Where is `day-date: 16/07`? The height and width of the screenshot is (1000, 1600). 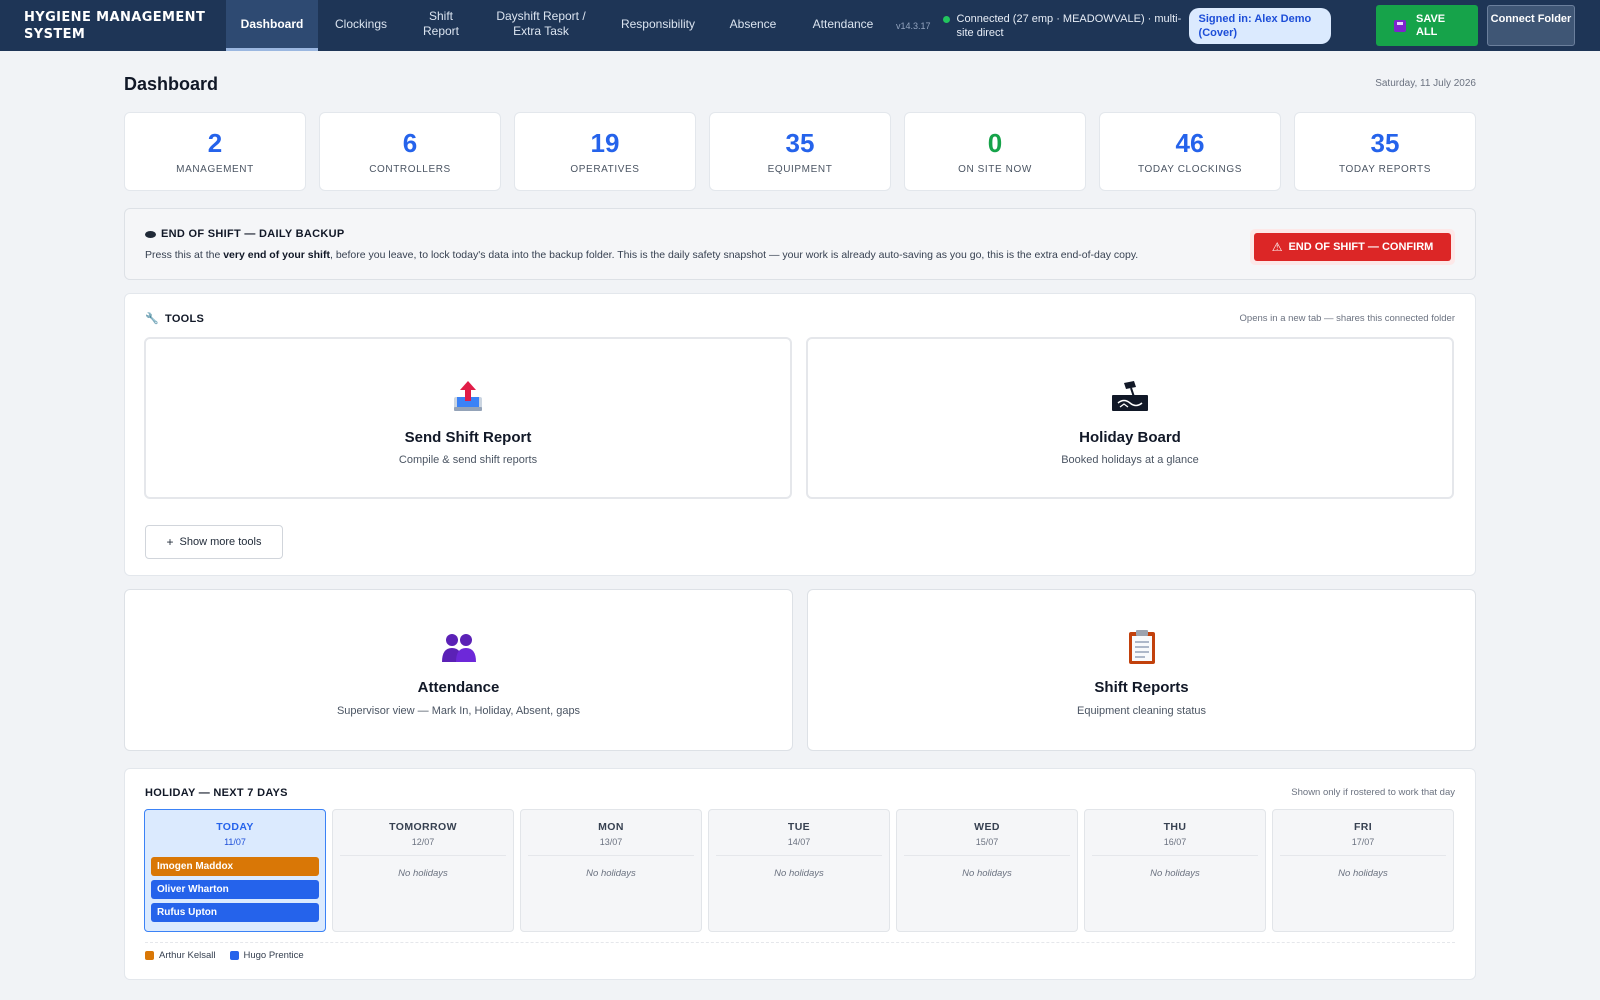
day-date: 16/07 is located at coordinates (1175, 842).